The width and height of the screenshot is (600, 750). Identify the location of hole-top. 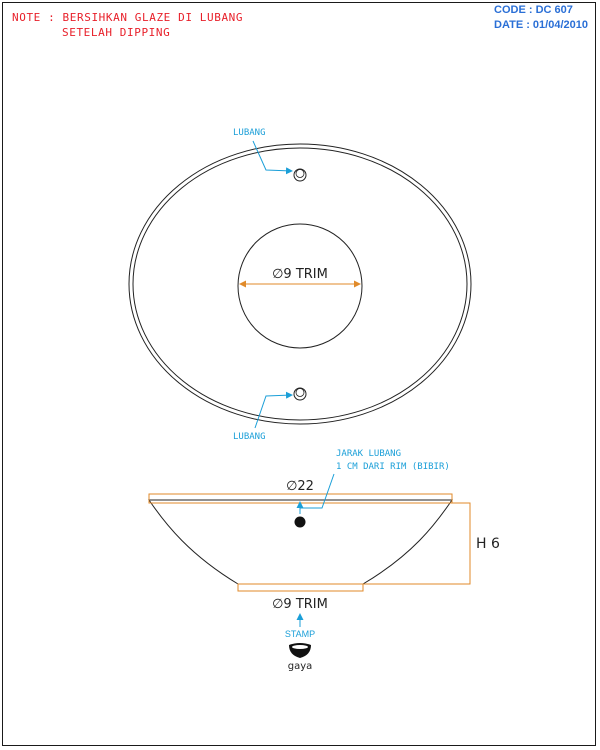
(300, 175).